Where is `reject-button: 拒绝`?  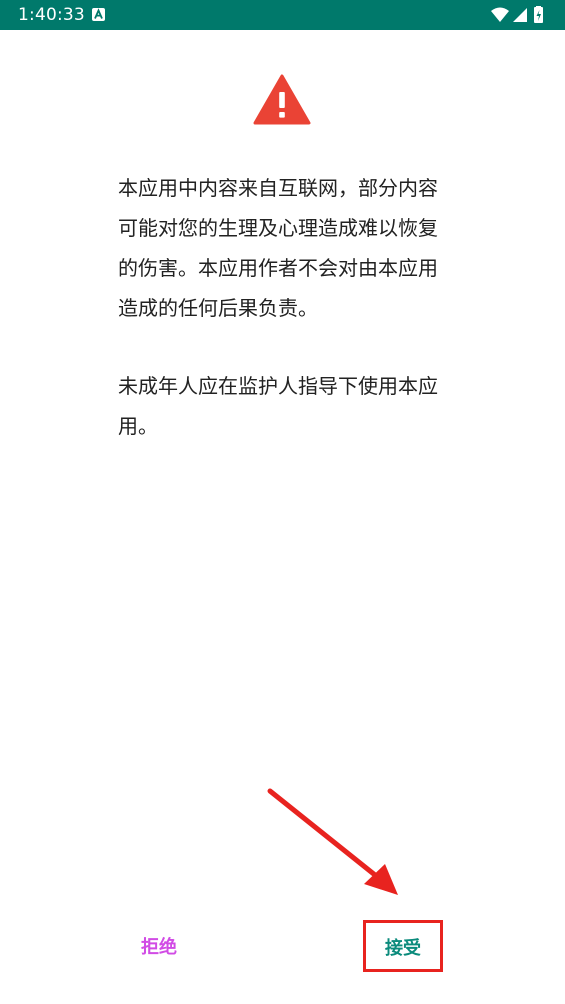
reject-button: 拒绝 is located at coordinates (159, 948).